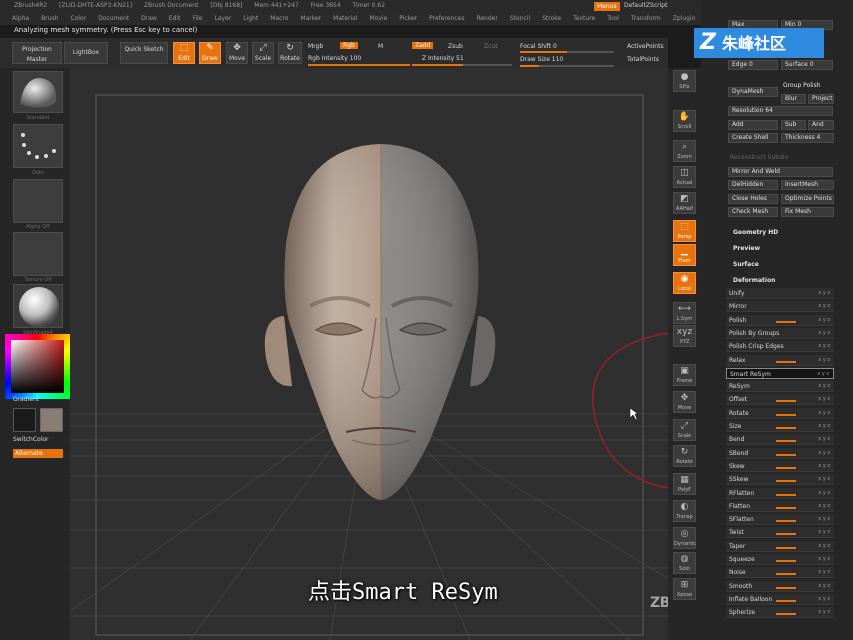  What do you see at coordinates (807, 138) in the screenshot?
I see `thickness-slider: Thickness 4` at bounding box center [807, 138].